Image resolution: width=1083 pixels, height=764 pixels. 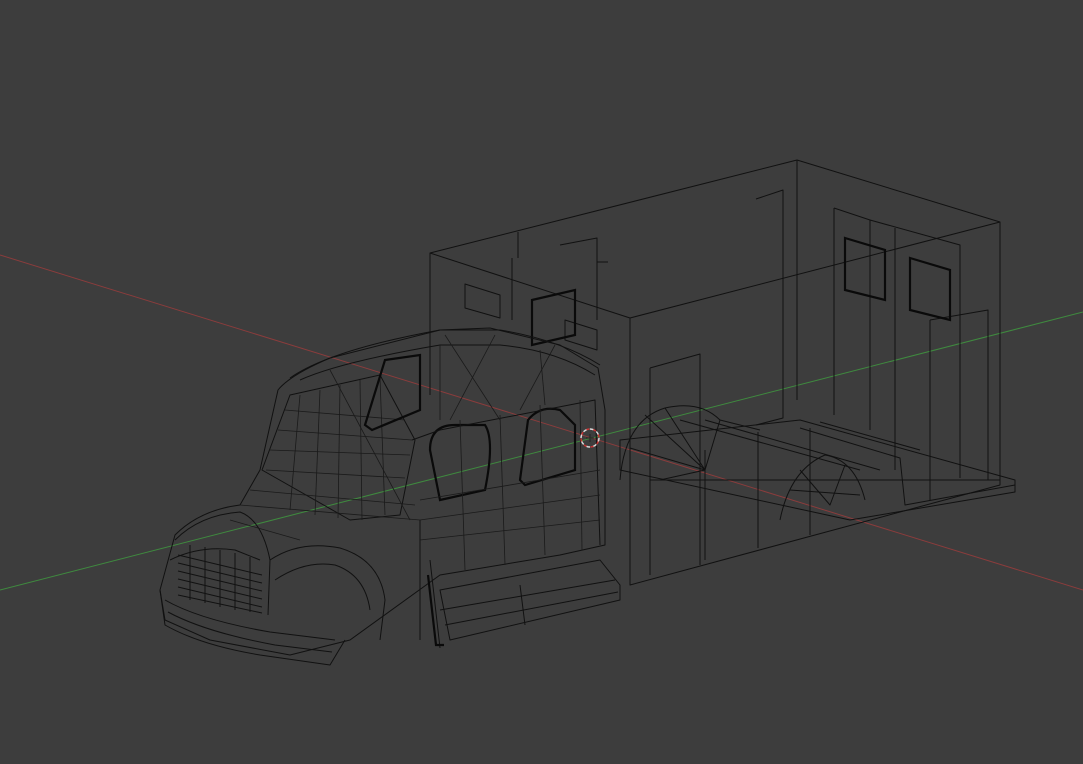 What do you see at coordinates (220, 579) in the screenshot?
I see `grille` at bounding box center [220, 579].